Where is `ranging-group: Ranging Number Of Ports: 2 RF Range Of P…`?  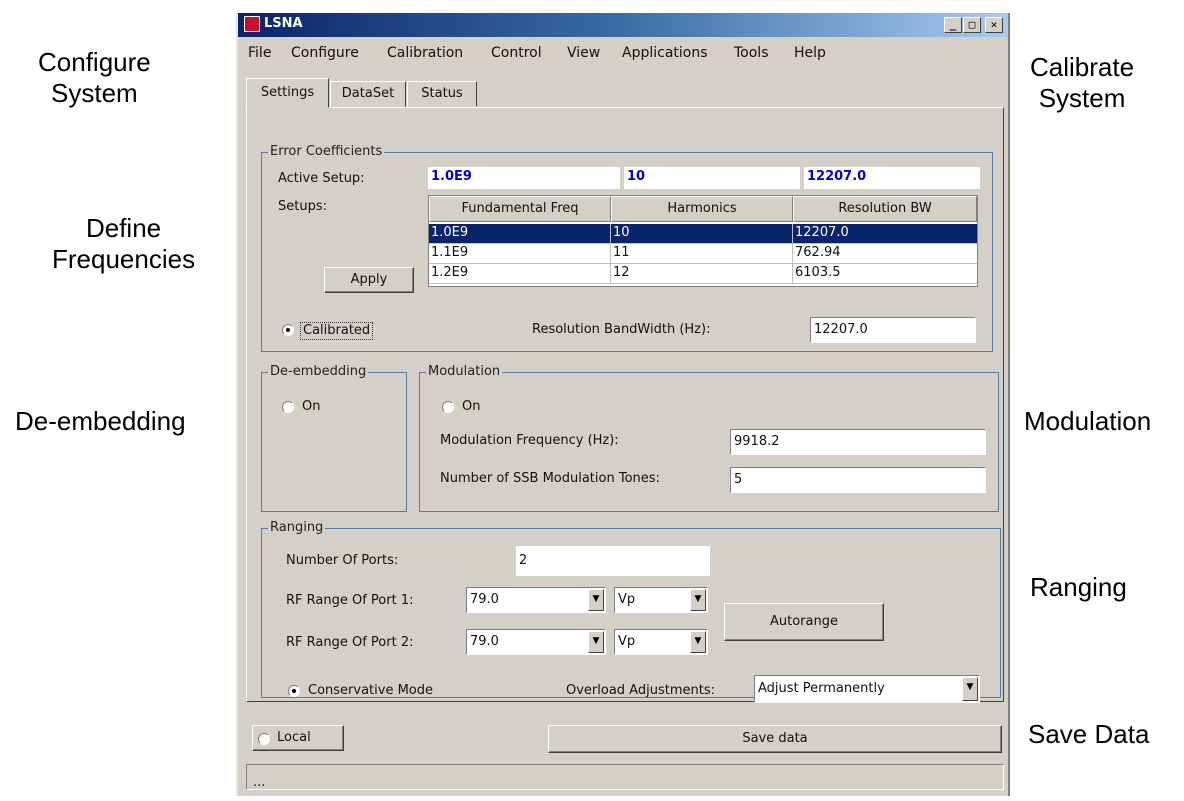 ranging-group: Ranging Number Of Ports: 2 RF Range Of P… is located at coordinates (631, 611).